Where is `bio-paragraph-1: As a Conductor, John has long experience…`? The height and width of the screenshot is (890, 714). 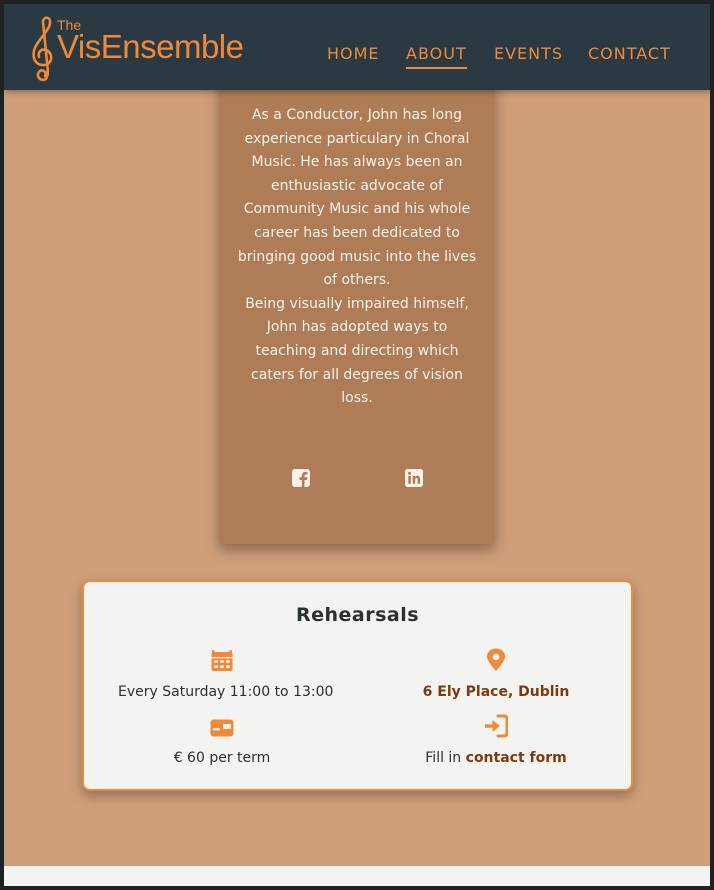
bio-paragraph-1: As a Conductor, John has long experience… is located at coordinates (357, 198).